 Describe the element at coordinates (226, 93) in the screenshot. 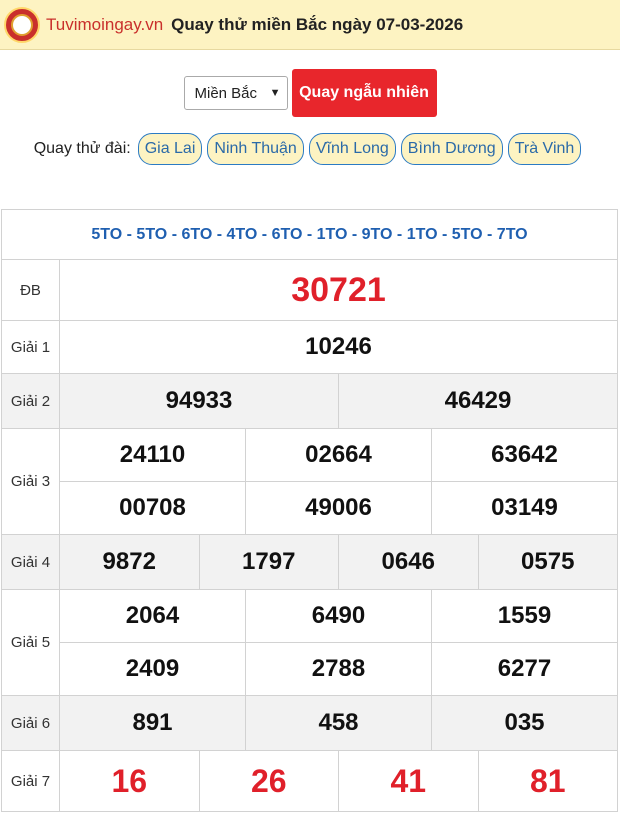

I see `region-select-value: Miền Bắc` at that location.